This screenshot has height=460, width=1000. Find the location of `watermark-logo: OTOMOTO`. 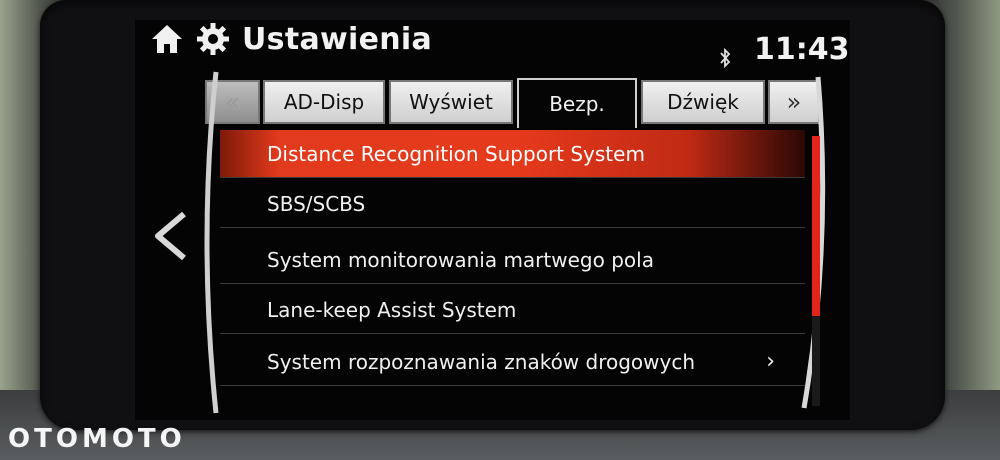

watermark-logo: OTOMOTO is located at coordinates (97, 439).